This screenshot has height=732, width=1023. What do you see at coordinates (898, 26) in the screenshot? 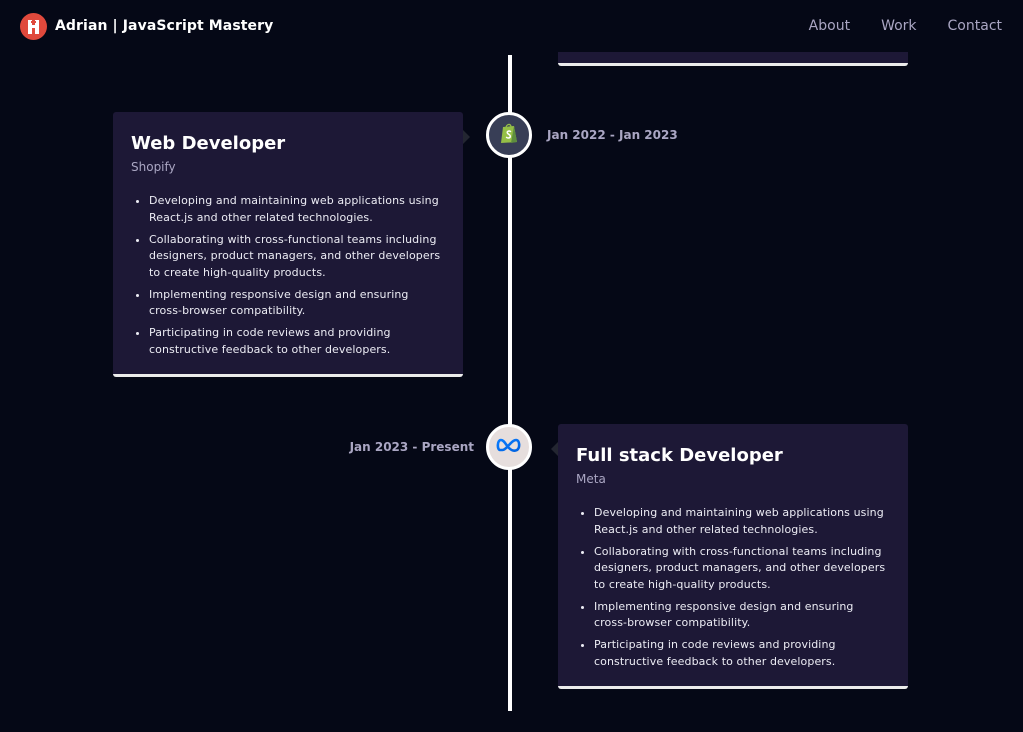
I see `nav-link-work: Work` at bounding box center [898, 26].